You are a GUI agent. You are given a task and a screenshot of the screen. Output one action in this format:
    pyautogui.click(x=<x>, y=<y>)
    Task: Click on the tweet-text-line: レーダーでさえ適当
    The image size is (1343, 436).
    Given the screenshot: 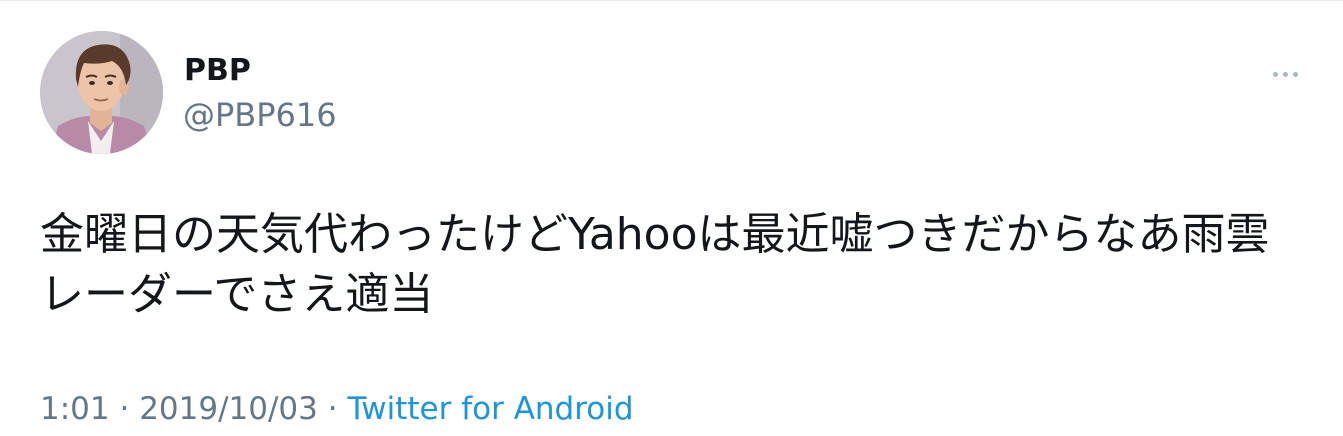 What is the action you would take?
    pyautogui.click(x=237, y=294)
    